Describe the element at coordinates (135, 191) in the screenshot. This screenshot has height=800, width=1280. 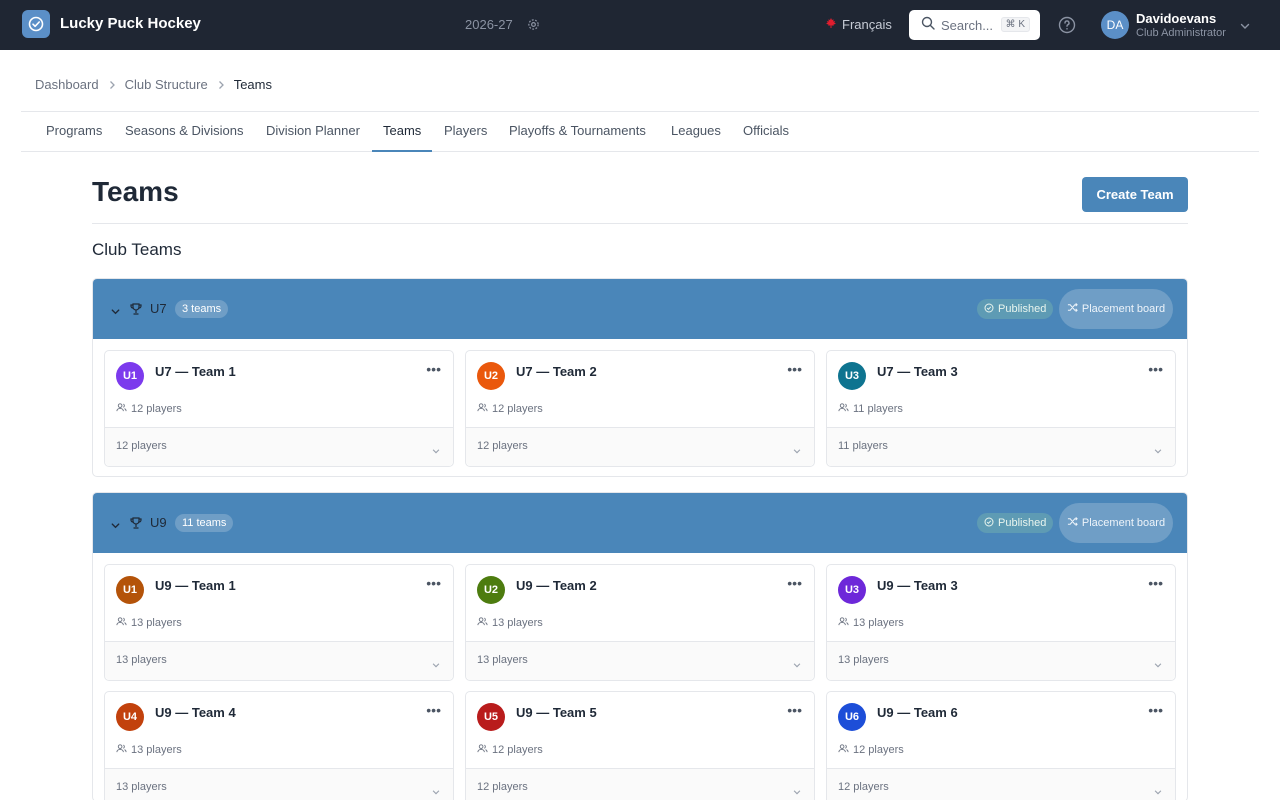
I see `page-title: Teams` at that location.